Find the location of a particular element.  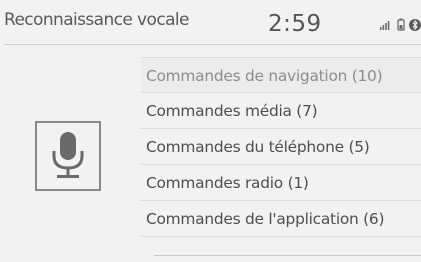

microphone-icon is located at coordinates (68, 155).